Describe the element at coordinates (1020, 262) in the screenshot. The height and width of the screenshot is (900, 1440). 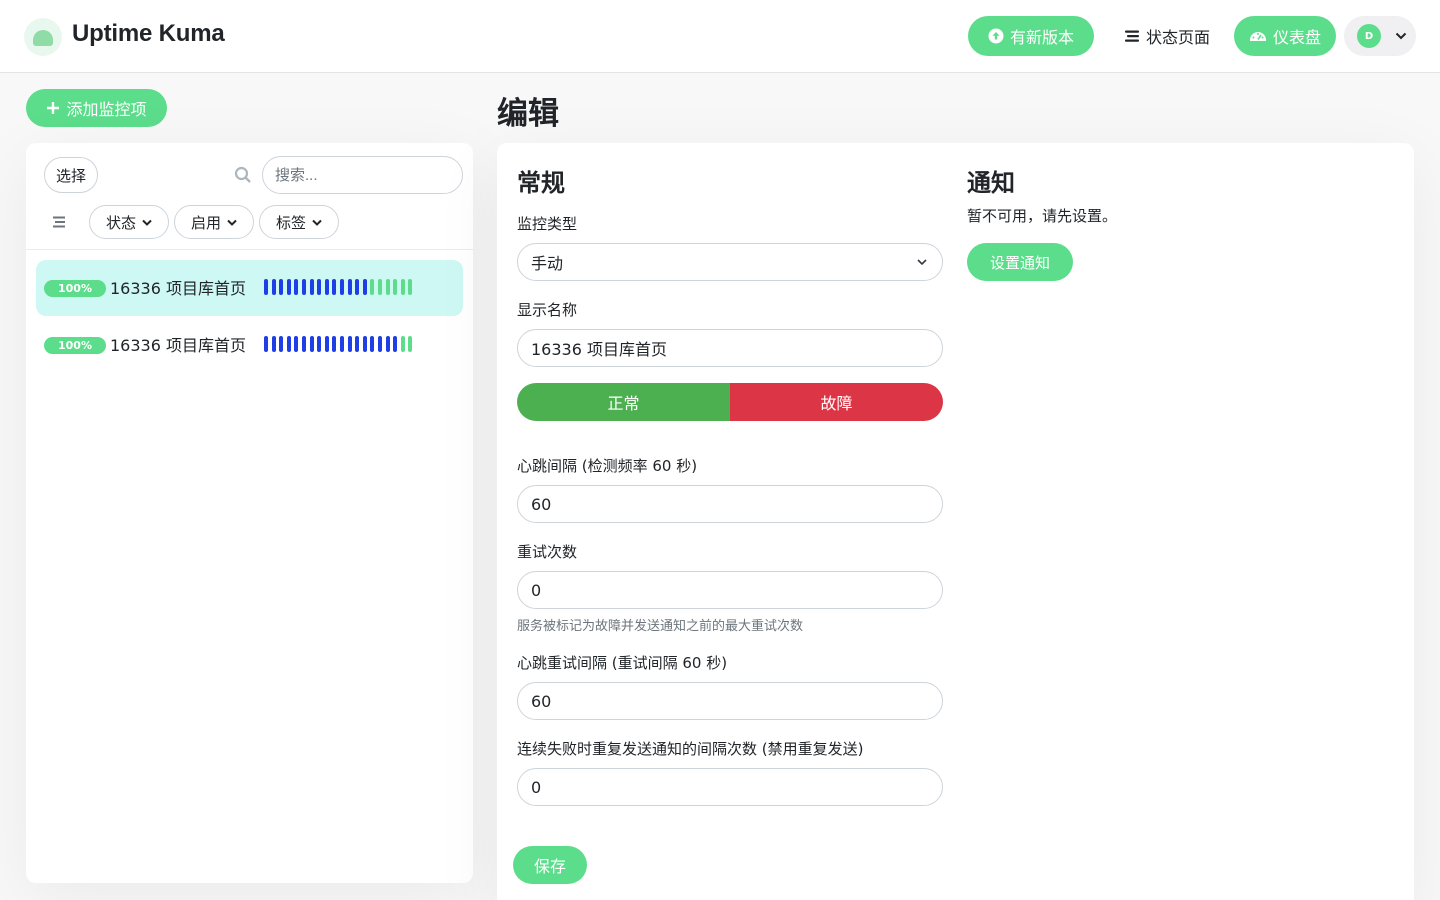
I see `setup-notification-button: 设置通知` at that location.